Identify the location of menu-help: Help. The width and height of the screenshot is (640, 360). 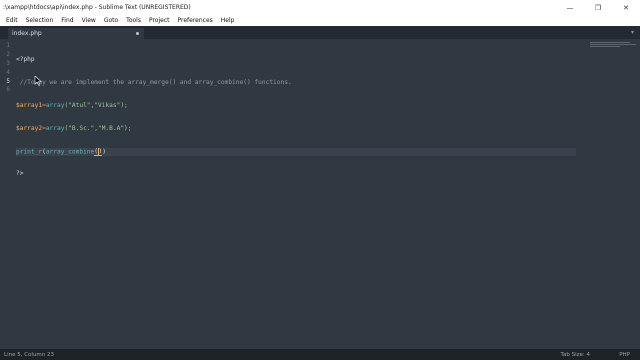
(228, 20).